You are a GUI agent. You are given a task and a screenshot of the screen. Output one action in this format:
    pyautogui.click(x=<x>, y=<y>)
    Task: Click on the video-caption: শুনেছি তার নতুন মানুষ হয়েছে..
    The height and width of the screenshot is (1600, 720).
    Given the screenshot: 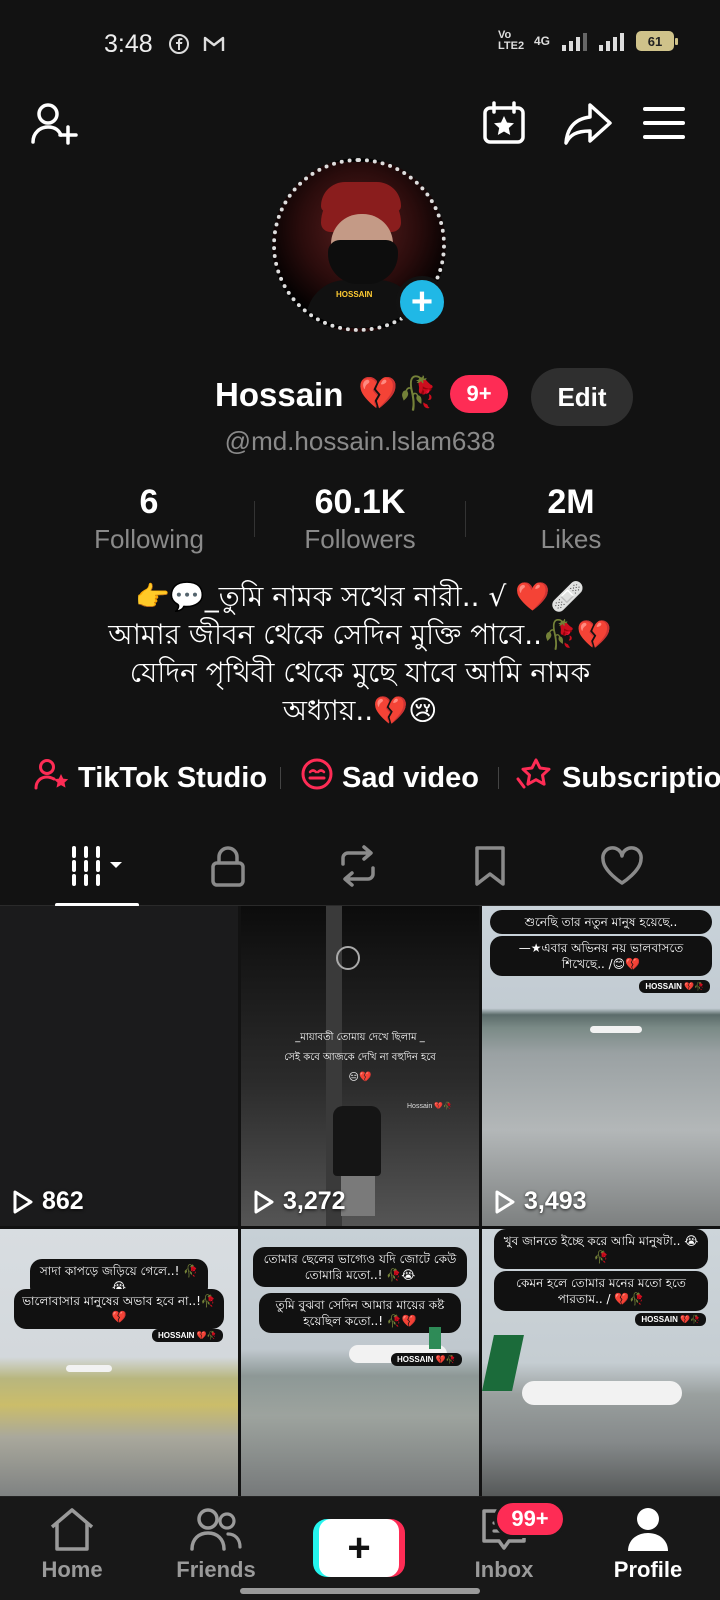 What is the action you would take?
    pyautogui.click(x=601, y=922)
    